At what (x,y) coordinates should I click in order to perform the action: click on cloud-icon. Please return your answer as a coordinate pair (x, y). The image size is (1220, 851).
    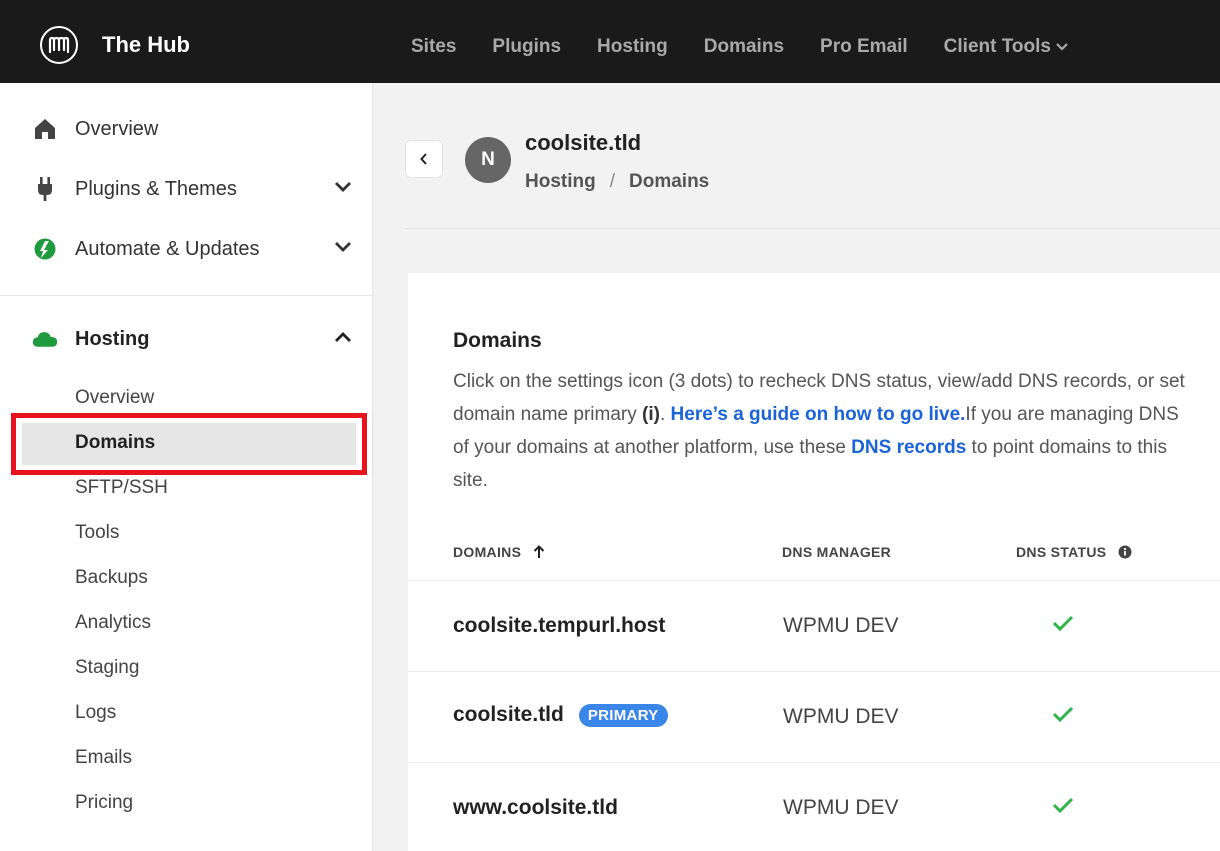
    Looking at the image, I should click on (45, 339).